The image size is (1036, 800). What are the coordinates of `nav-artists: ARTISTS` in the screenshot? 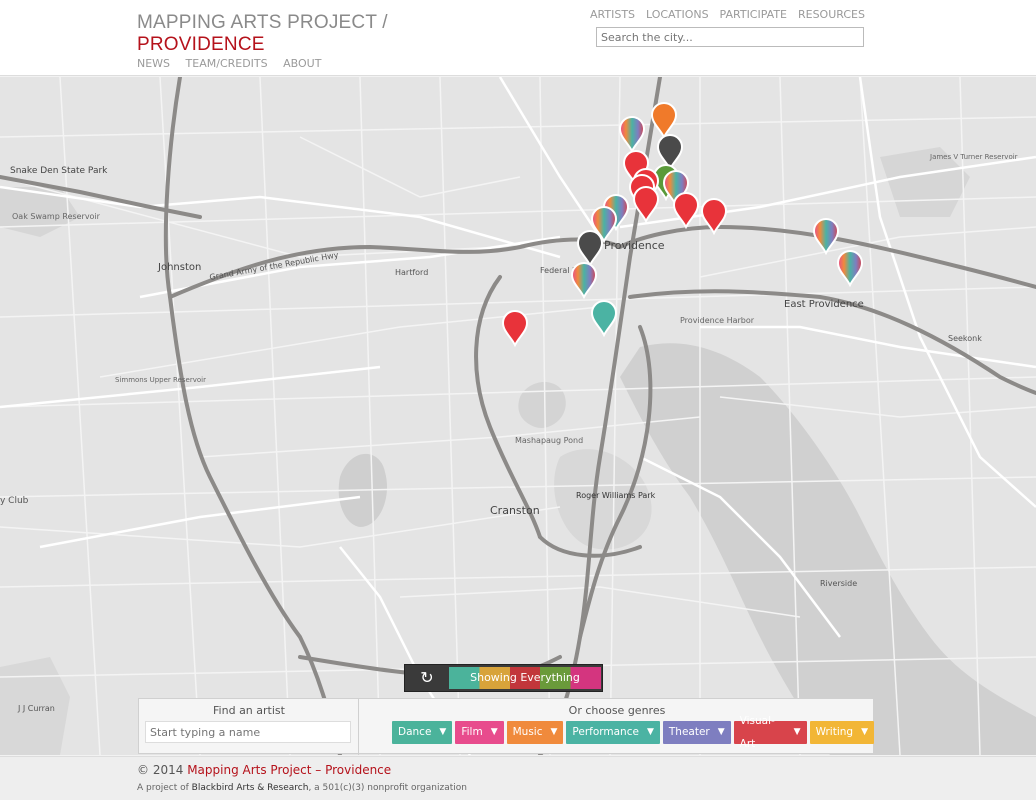 It's located at (612, 14).